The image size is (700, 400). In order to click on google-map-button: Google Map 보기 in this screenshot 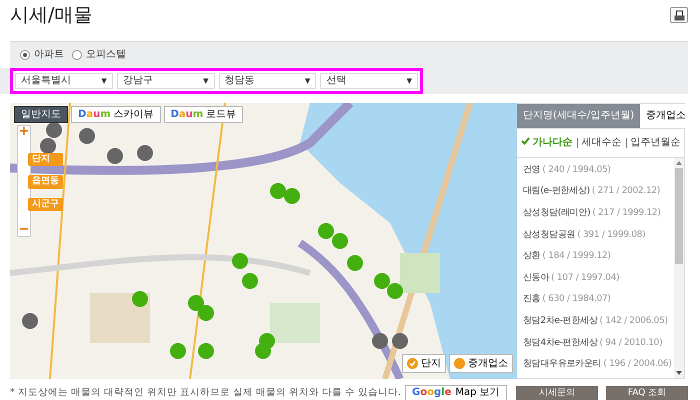, I will do `click(456, 392)`.